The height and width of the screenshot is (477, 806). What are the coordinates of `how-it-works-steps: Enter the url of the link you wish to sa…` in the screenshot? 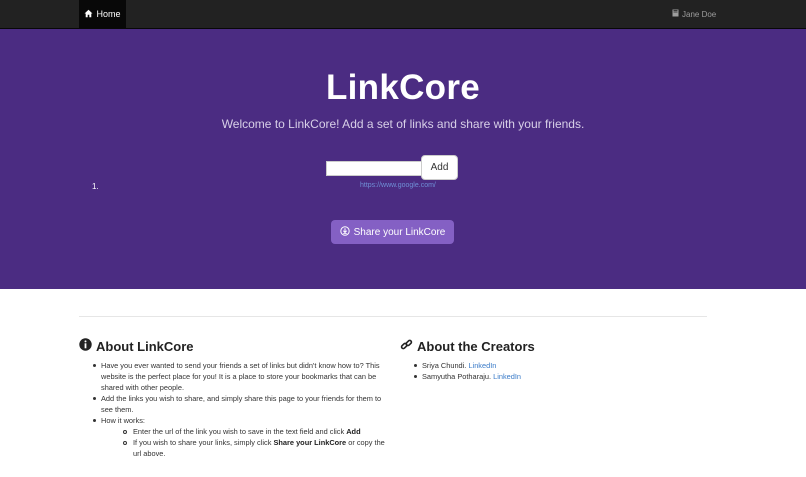 It's located at (244, 442).